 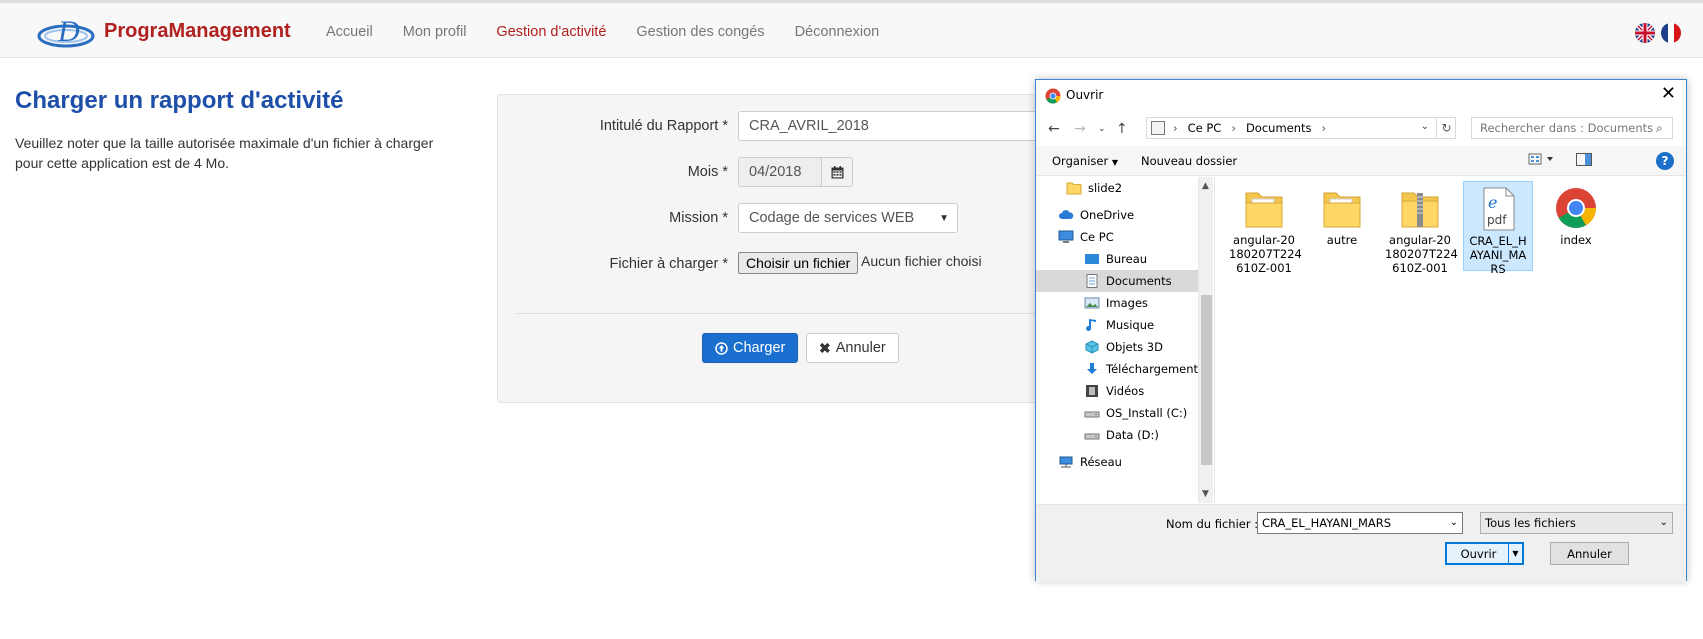 What do you see at coordinates (1206, 380) in the screenshot?
I see `scrollbar-thumb` at bounding box center [1206, 380].